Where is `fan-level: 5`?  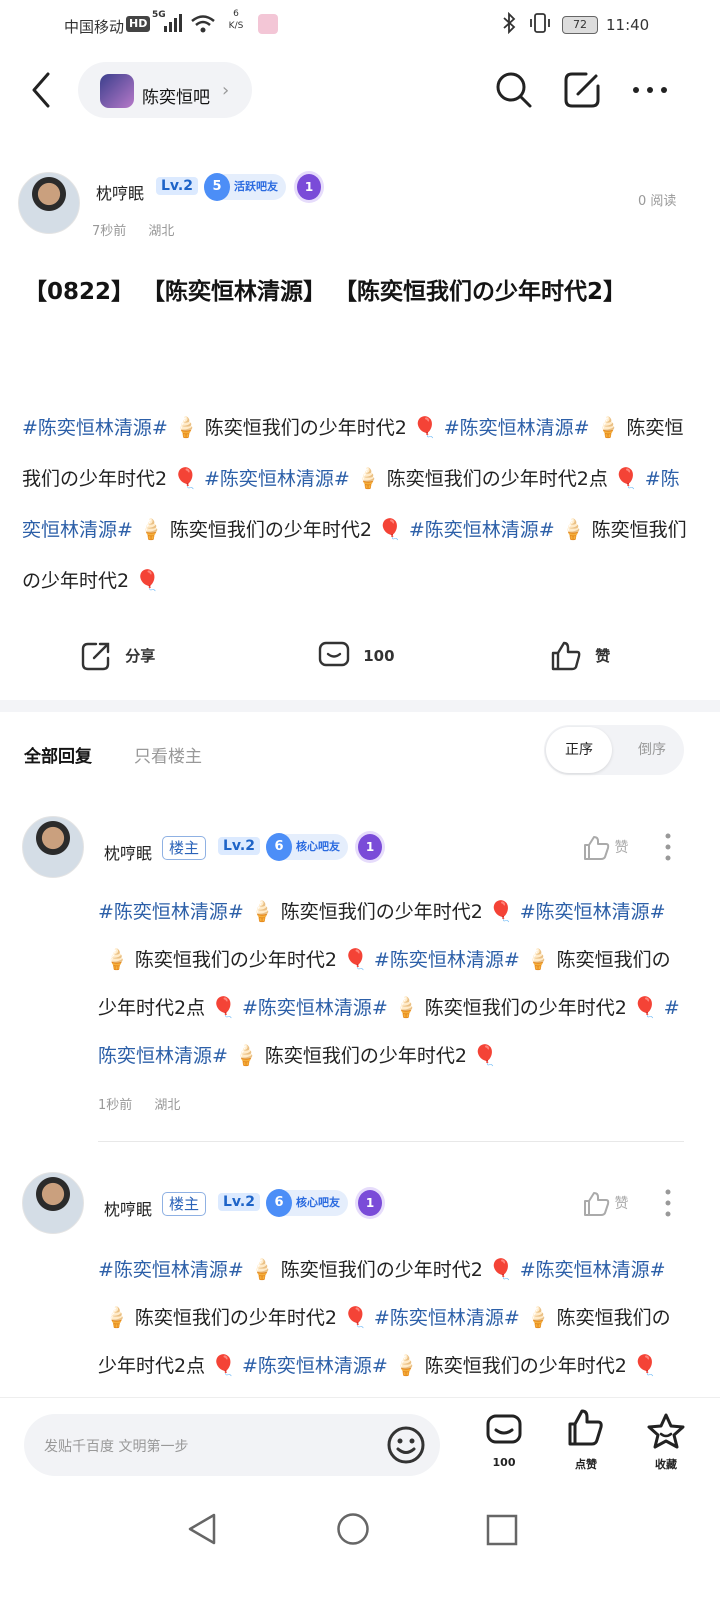
fan-level: 5 is located at coordinates (217, 187).